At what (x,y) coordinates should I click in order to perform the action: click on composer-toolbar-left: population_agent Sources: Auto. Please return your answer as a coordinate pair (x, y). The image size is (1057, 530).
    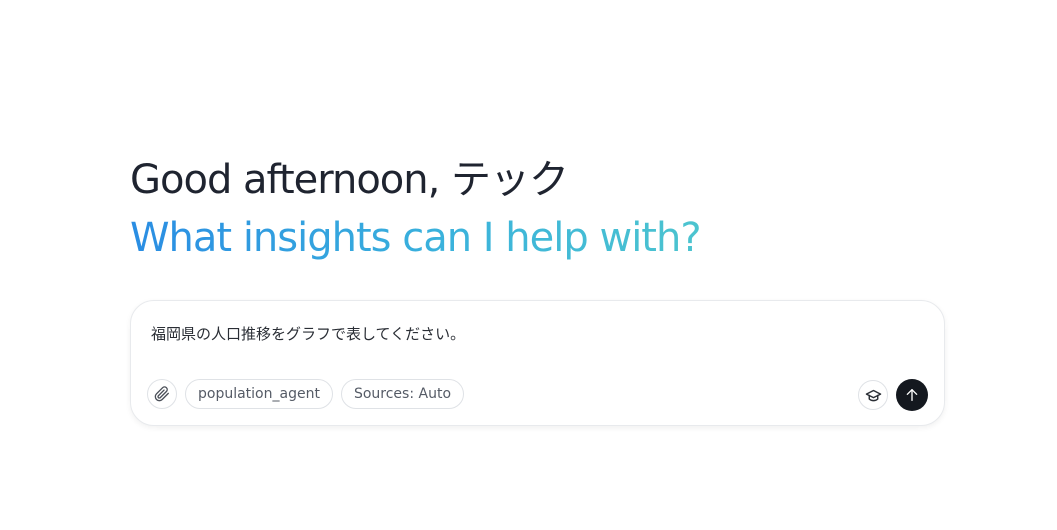
    Looking at the image, I should click on (306, 394).